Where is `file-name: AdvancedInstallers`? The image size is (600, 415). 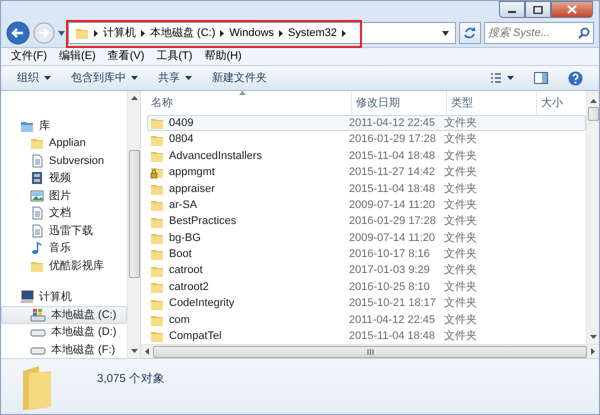 file-name: AdvancedInstallers is located at coordinates (215, 156).